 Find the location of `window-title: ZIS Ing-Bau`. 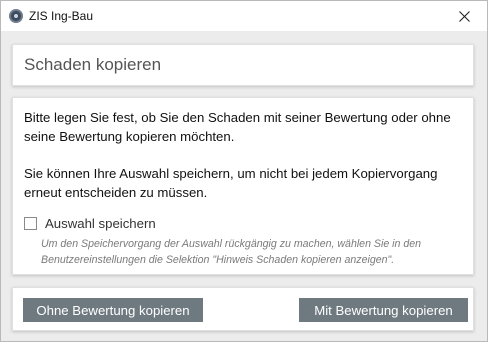

window-title: ZIS Ing-Bau is located at coordinates (61, 16).